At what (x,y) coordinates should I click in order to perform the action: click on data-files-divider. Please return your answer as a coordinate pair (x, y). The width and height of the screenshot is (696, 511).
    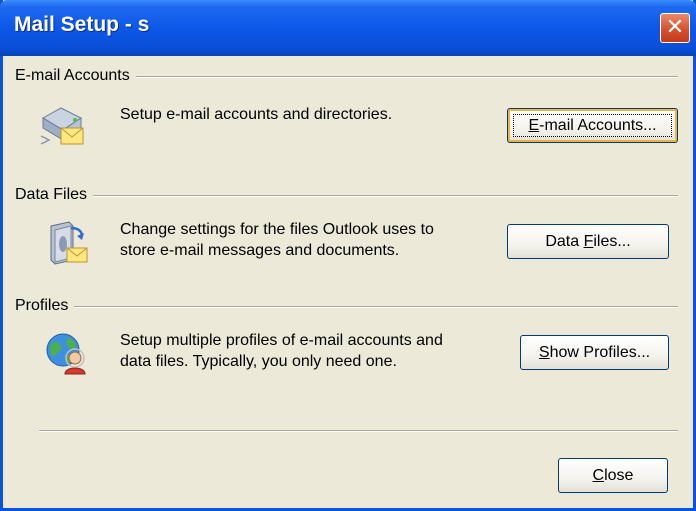
    Looking at the image, I should click on (346, 196).